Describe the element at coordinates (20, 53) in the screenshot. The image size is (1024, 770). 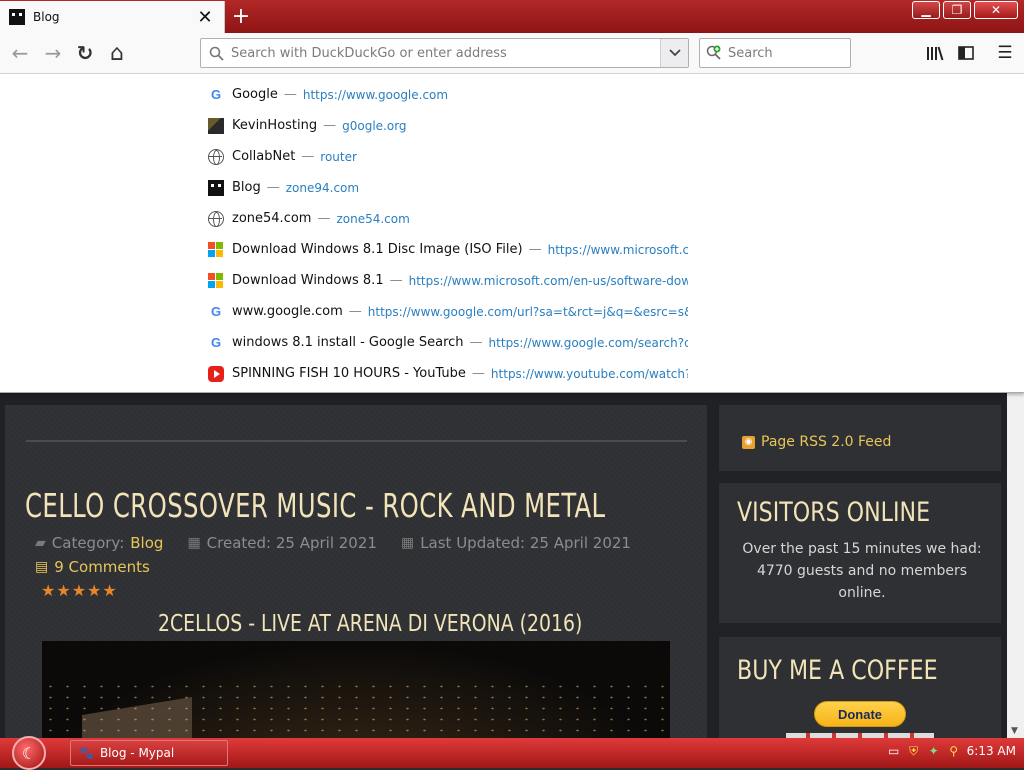
I see `back-icon: ←` at that location.